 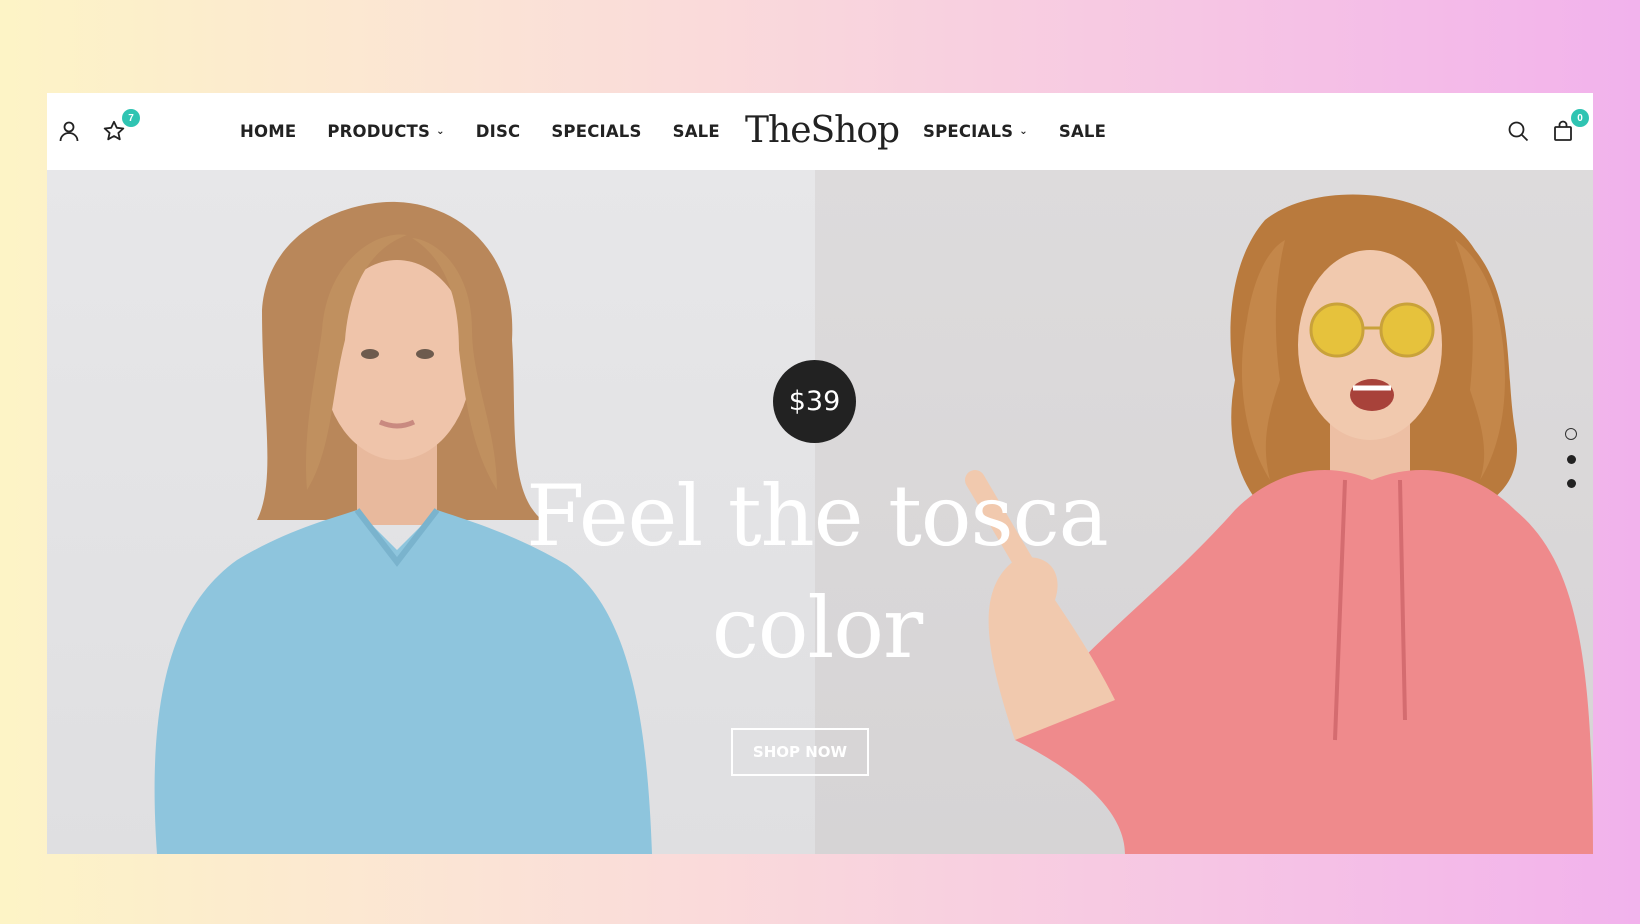 I want to click on price-badge: $39, so click(x=814, y=401).